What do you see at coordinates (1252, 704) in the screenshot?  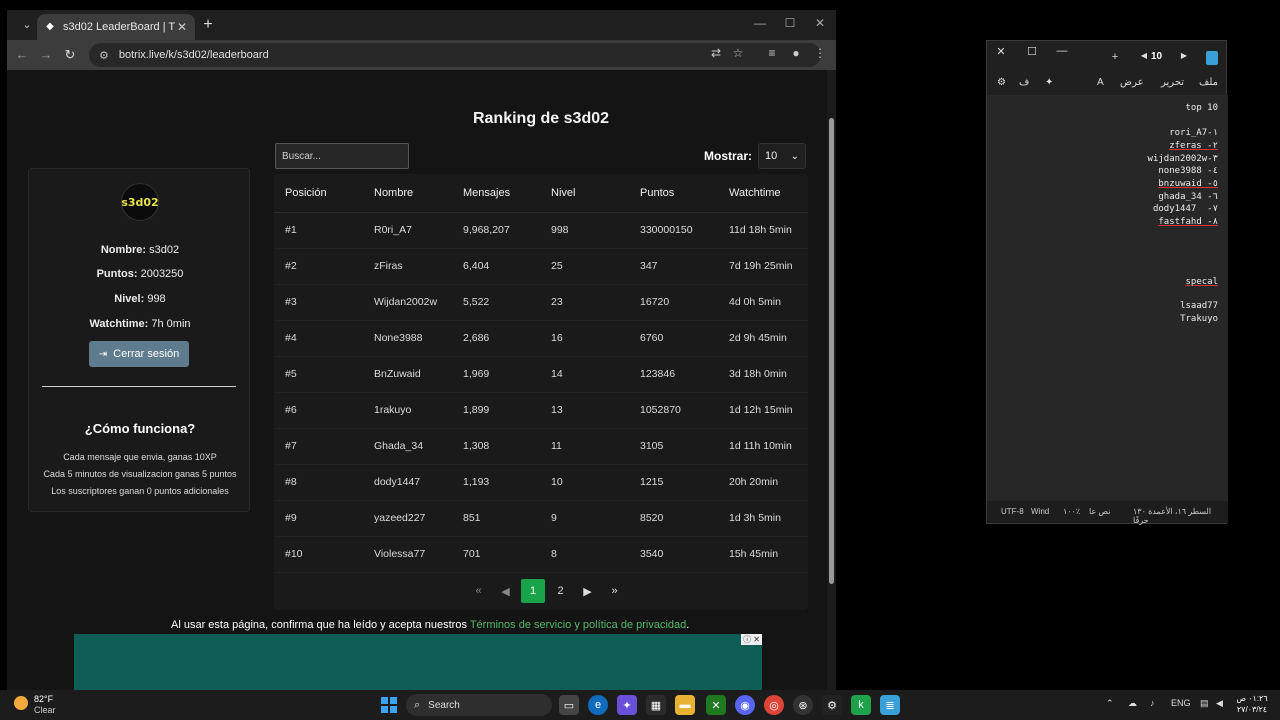 I see `clock: ٠١:٢٦ ص ٢٧/٠٣/٢٤` at bounding box center [1252, 704].